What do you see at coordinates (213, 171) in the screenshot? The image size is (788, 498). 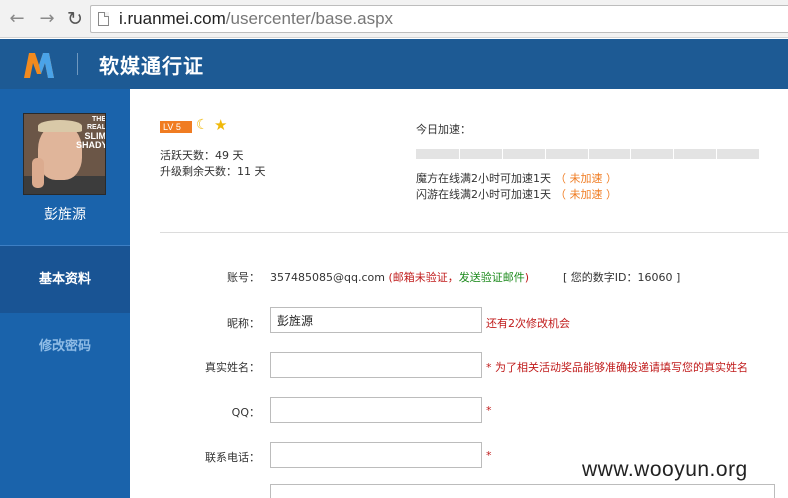 I see `upgrade-days: 升级剩余天数：11 天` at bounding box center [213, 171].